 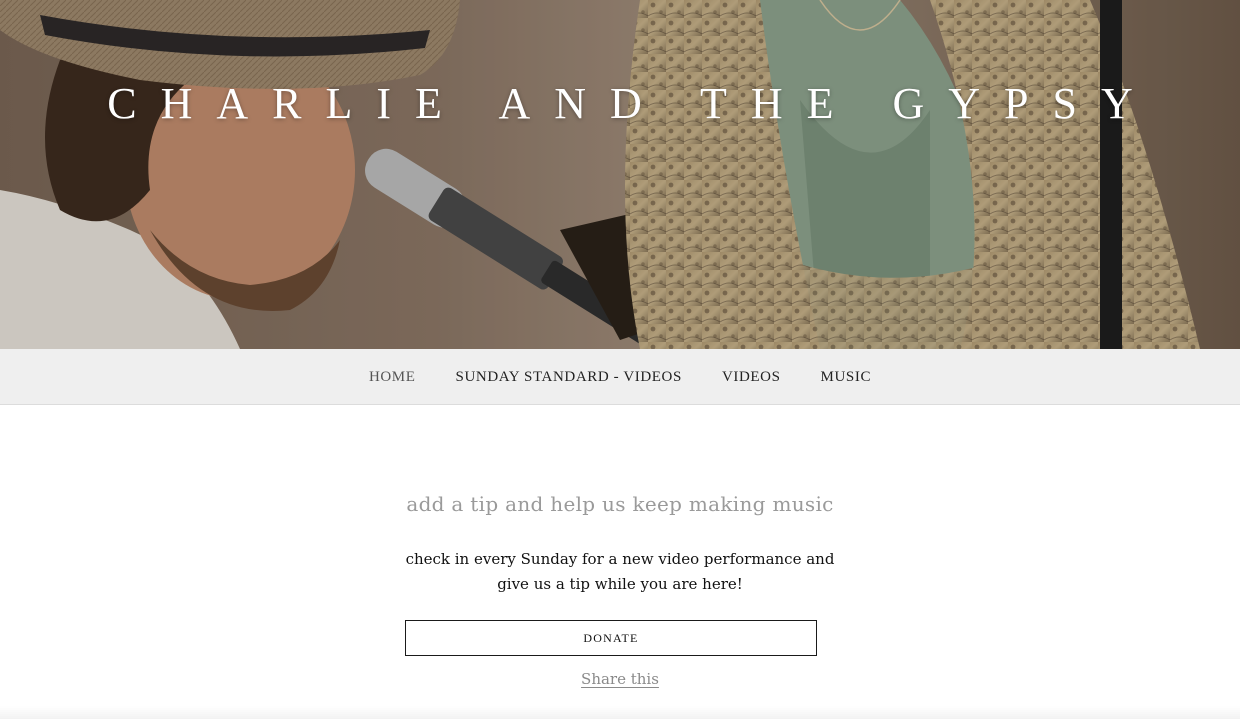 I want to click on nav-item-videos: VIDEOS, so click(x=751, y=377).